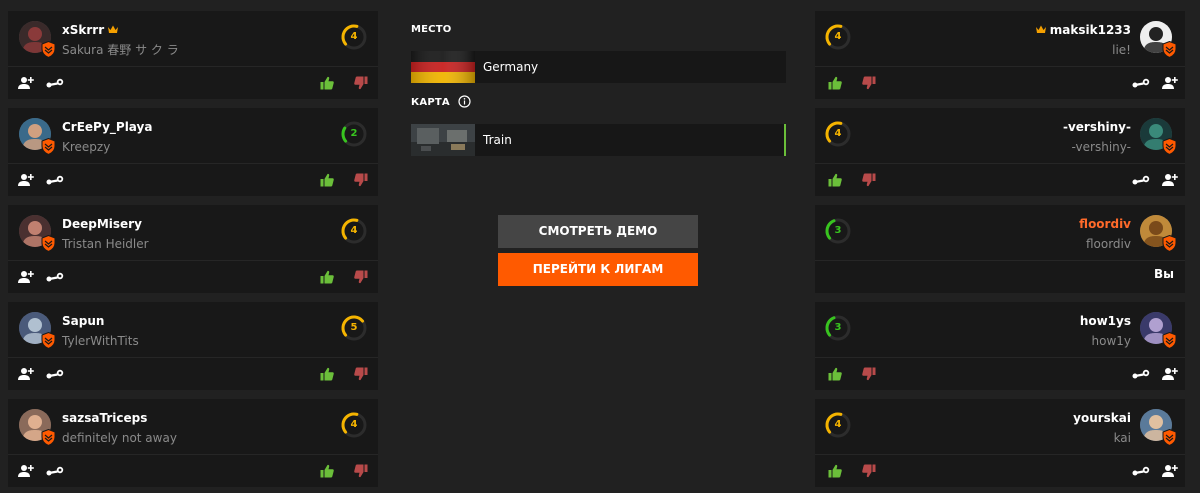 The image size is (1200, 493). Describe the element at coordinates (443, 67) in the screenshot. I see `germany-flag-icon` at that location.